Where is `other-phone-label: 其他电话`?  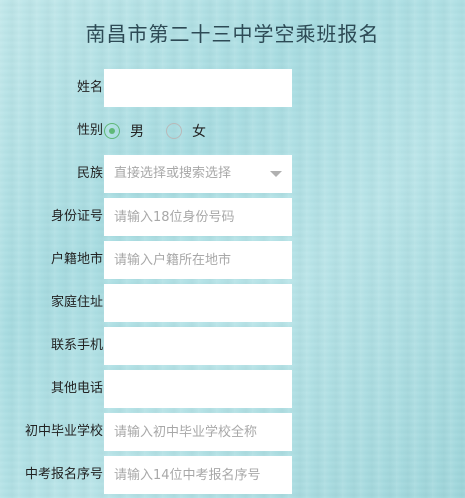
other-phone-label: 其他电话 is located at coordinates (76, 388).